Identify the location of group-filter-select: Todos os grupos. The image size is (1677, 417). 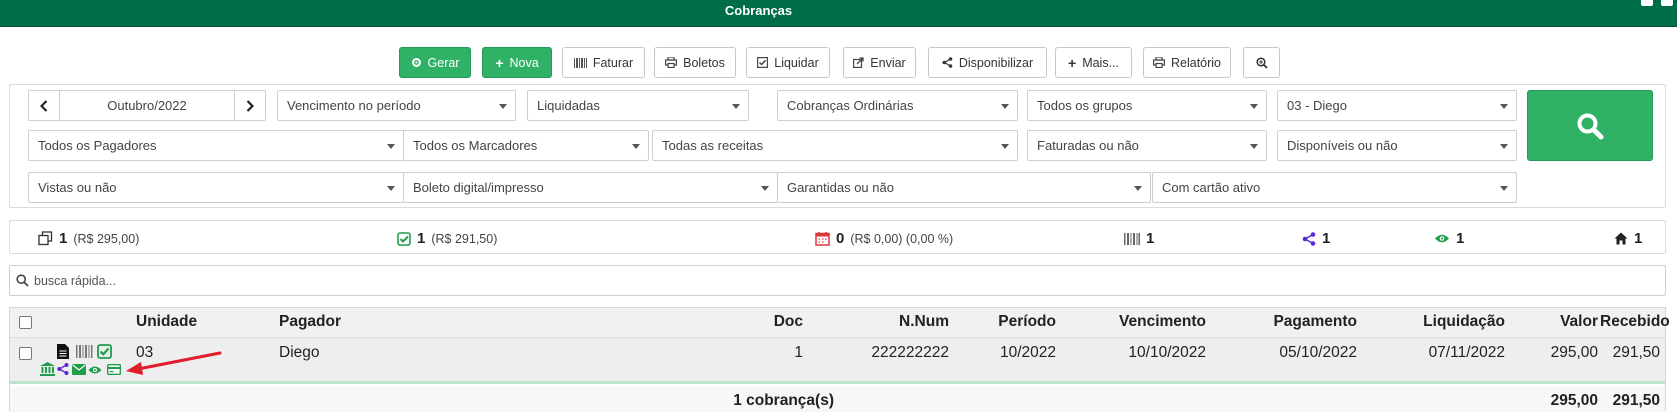
(1147, 105).